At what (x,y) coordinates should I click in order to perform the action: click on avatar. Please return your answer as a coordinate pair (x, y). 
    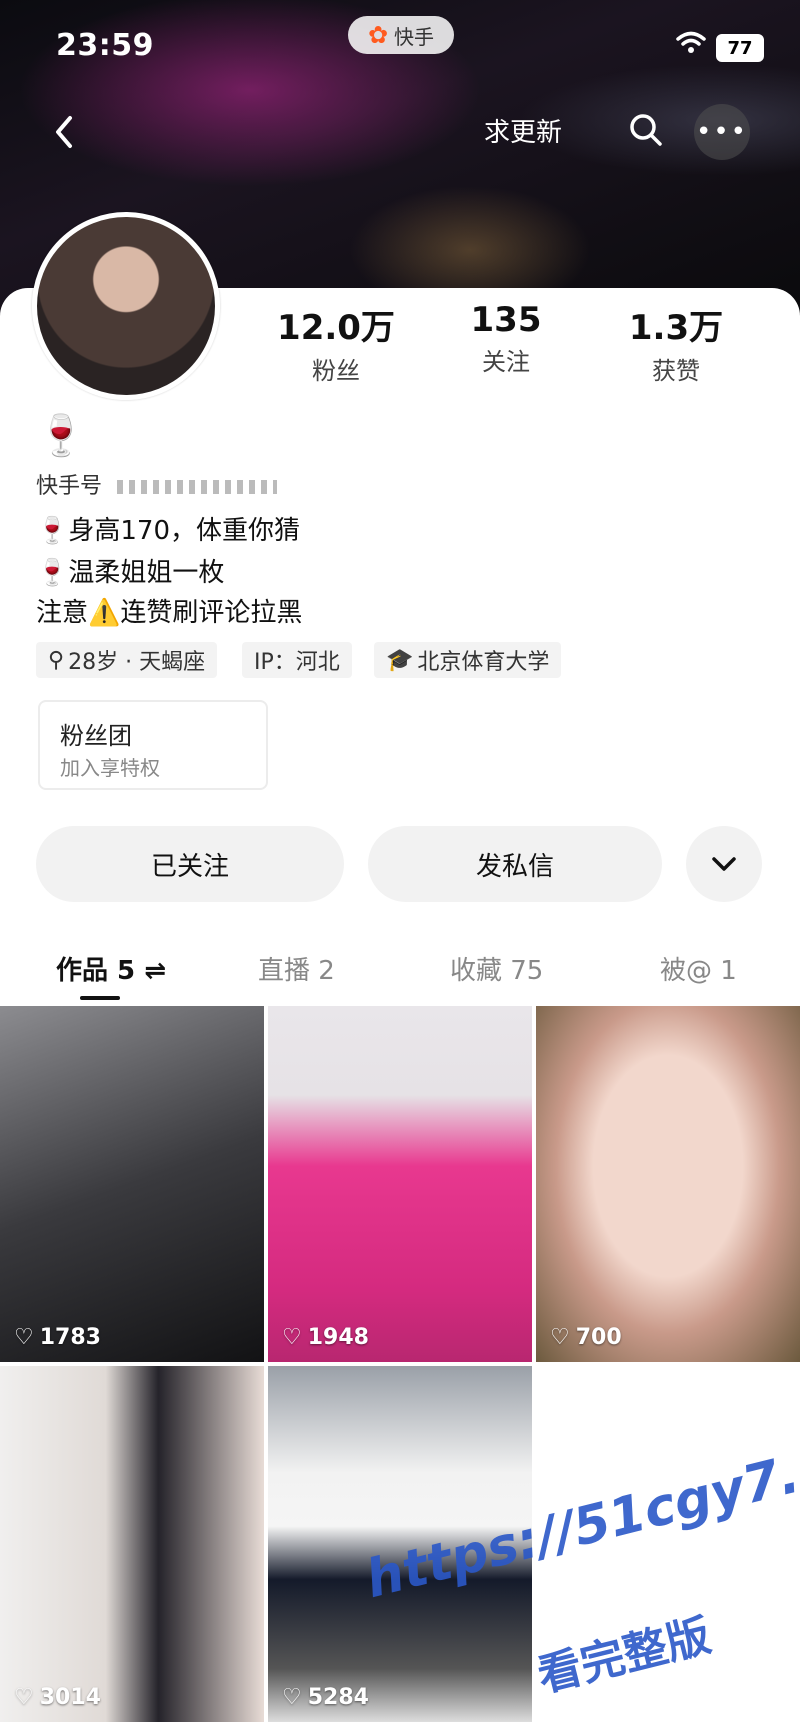
    Looking at the image, I should click on (126, 306).